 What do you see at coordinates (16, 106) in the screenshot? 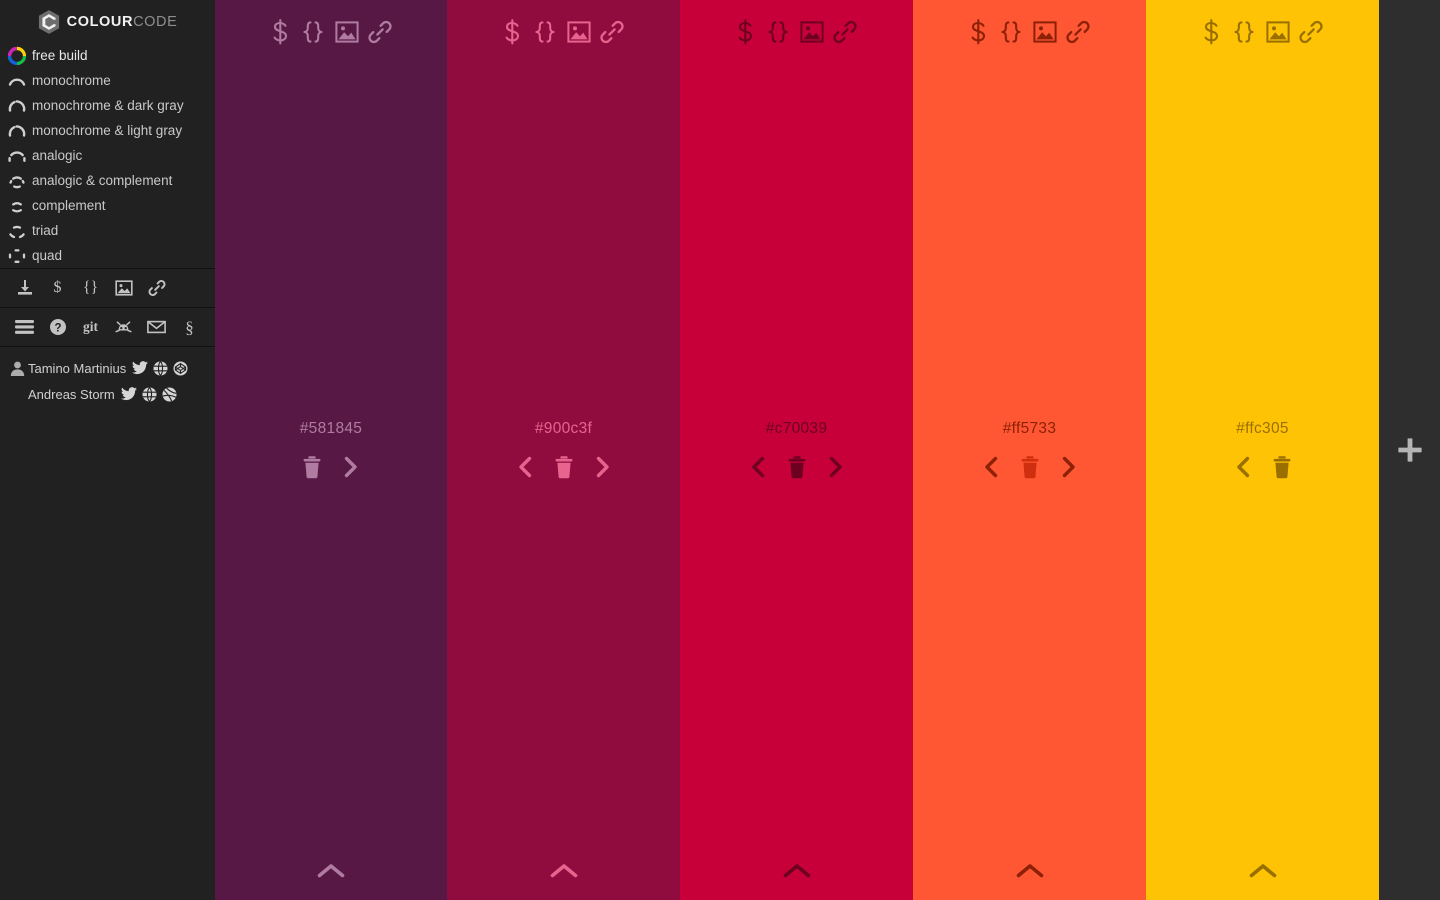
I see `arc-mono-dark-icon` at bounding box center [16, 106].